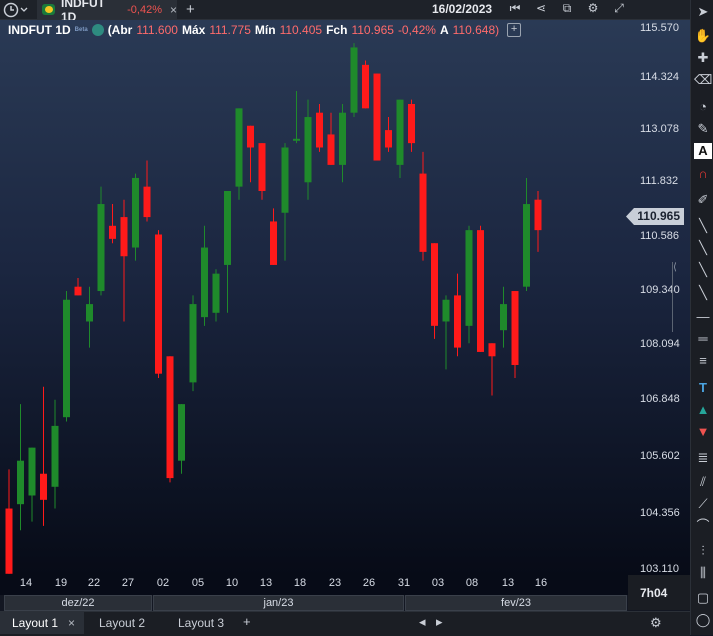 This screenshot has width=713, height=636. Describe the element at coordinates (703, 432) in the screenshot. I see `arrow-down-icon: ▼` at that location.